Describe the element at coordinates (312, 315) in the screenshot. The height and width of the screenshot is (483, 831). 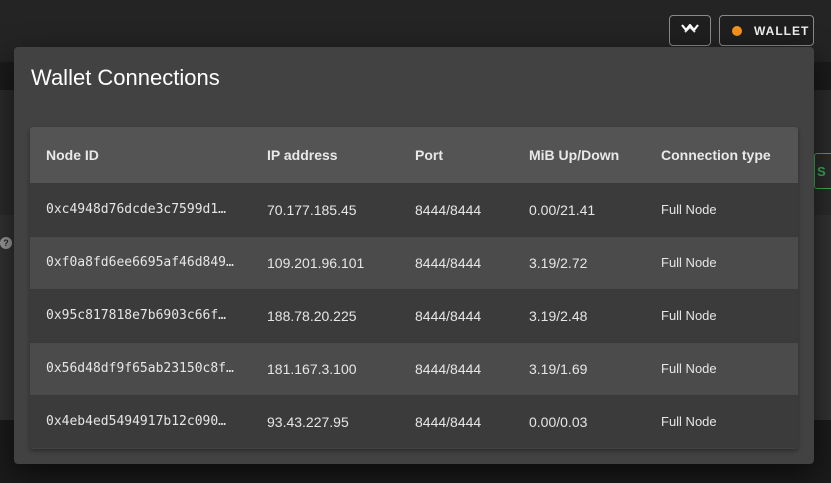
I see `ip-cell: 188.78.20.225` at that location.